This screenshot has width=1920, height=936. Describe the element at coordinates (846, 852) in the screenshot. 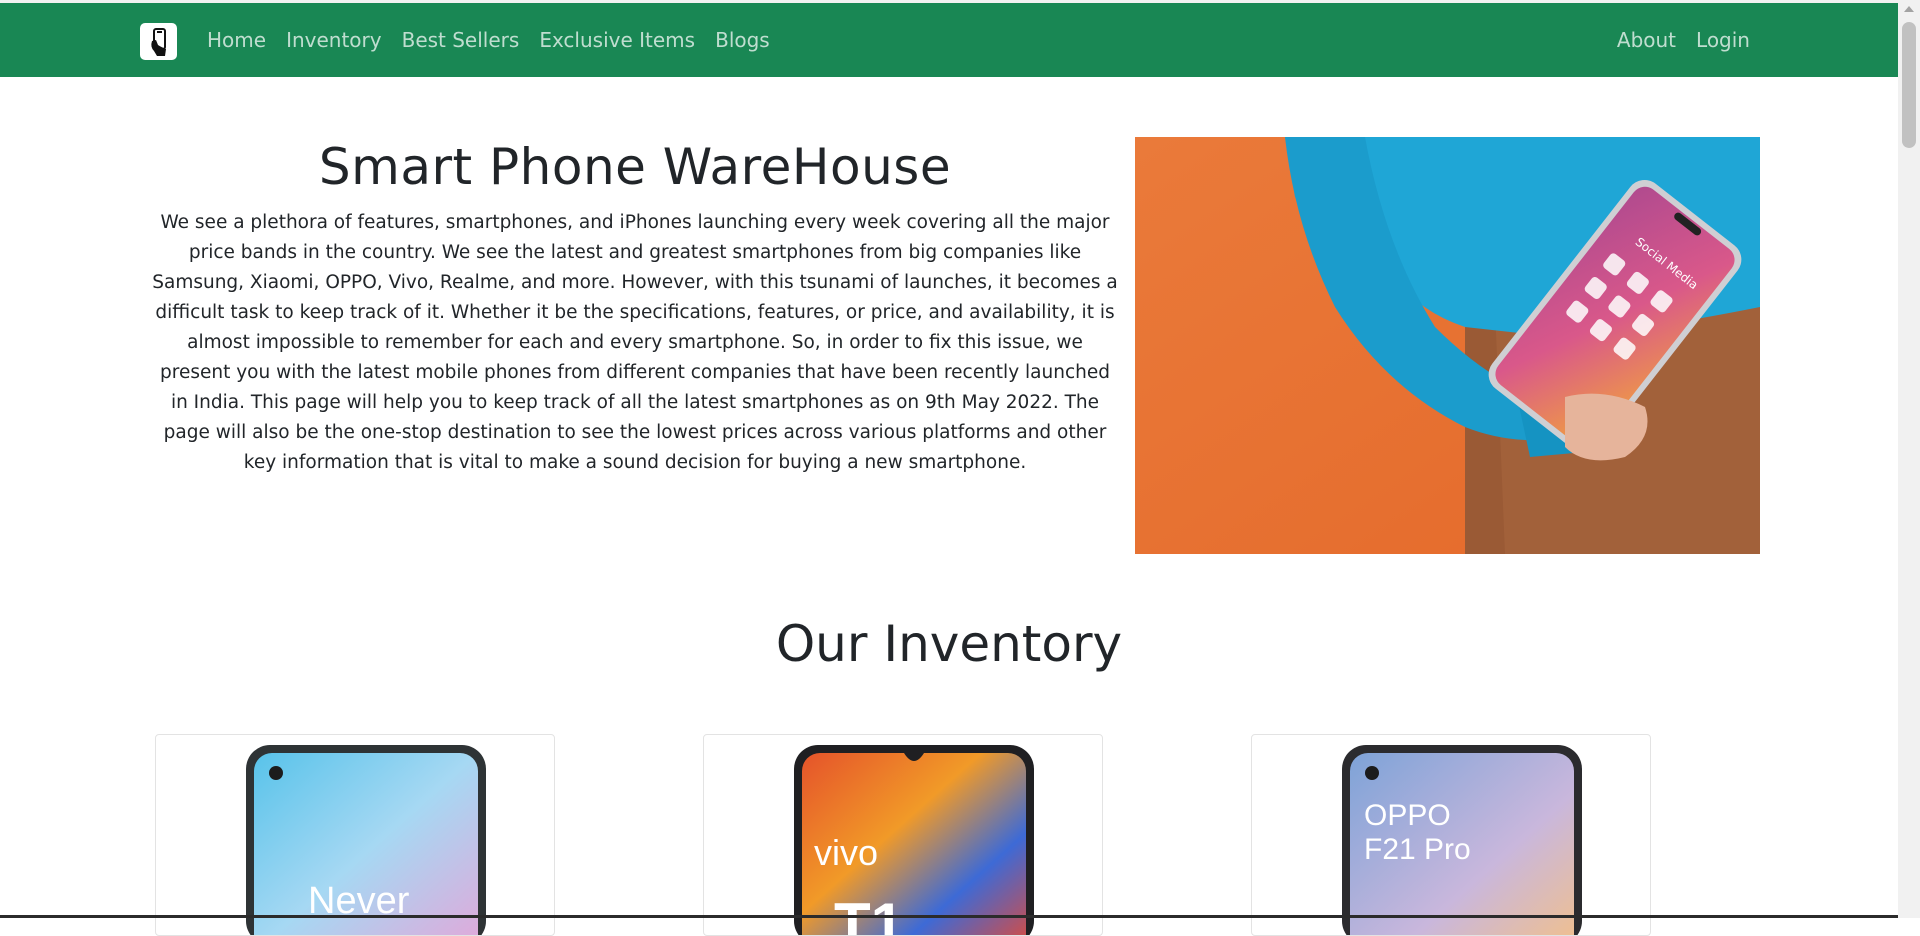

I see `svg-text: vivo` at that location.